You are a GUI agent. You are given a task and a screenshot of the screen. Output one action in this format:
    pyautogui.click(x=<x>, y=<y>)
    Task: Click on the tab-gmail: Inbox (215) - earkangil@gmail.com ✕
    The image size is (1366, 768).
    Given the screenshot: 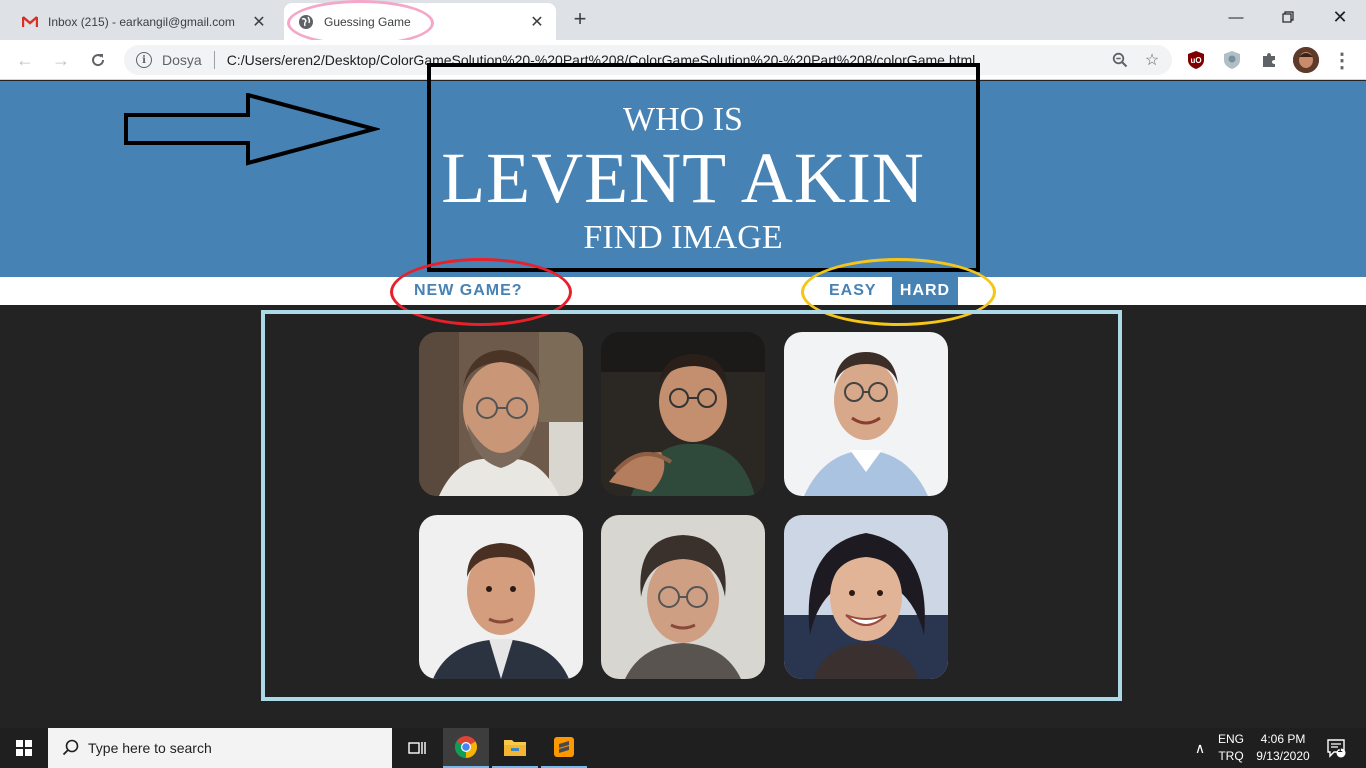 What is the action you would take?
    pyautogui.click(x=143, y=21)
    